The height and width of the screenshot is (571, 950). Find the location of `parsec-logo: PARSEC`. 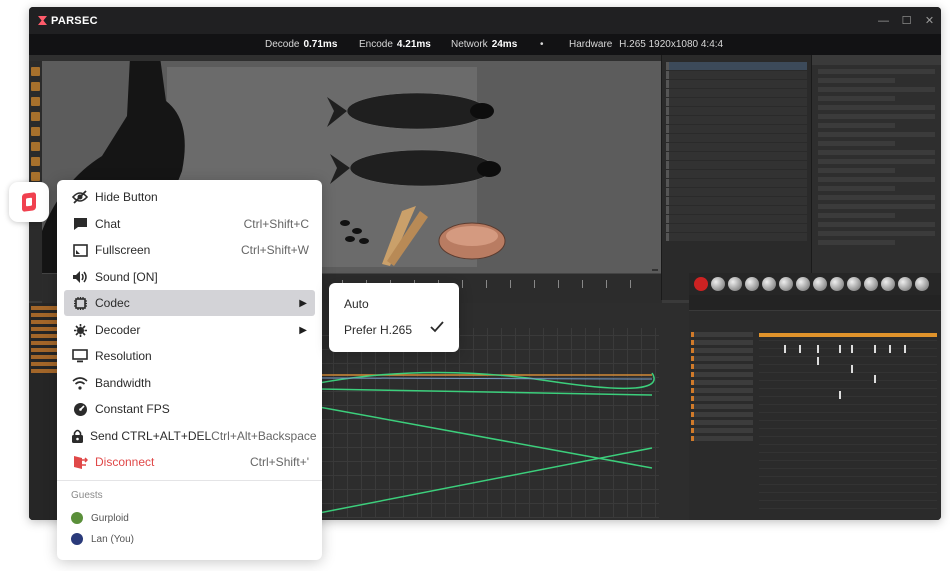

parsec-logo: PARSEC is located at coordinates (68, 21).